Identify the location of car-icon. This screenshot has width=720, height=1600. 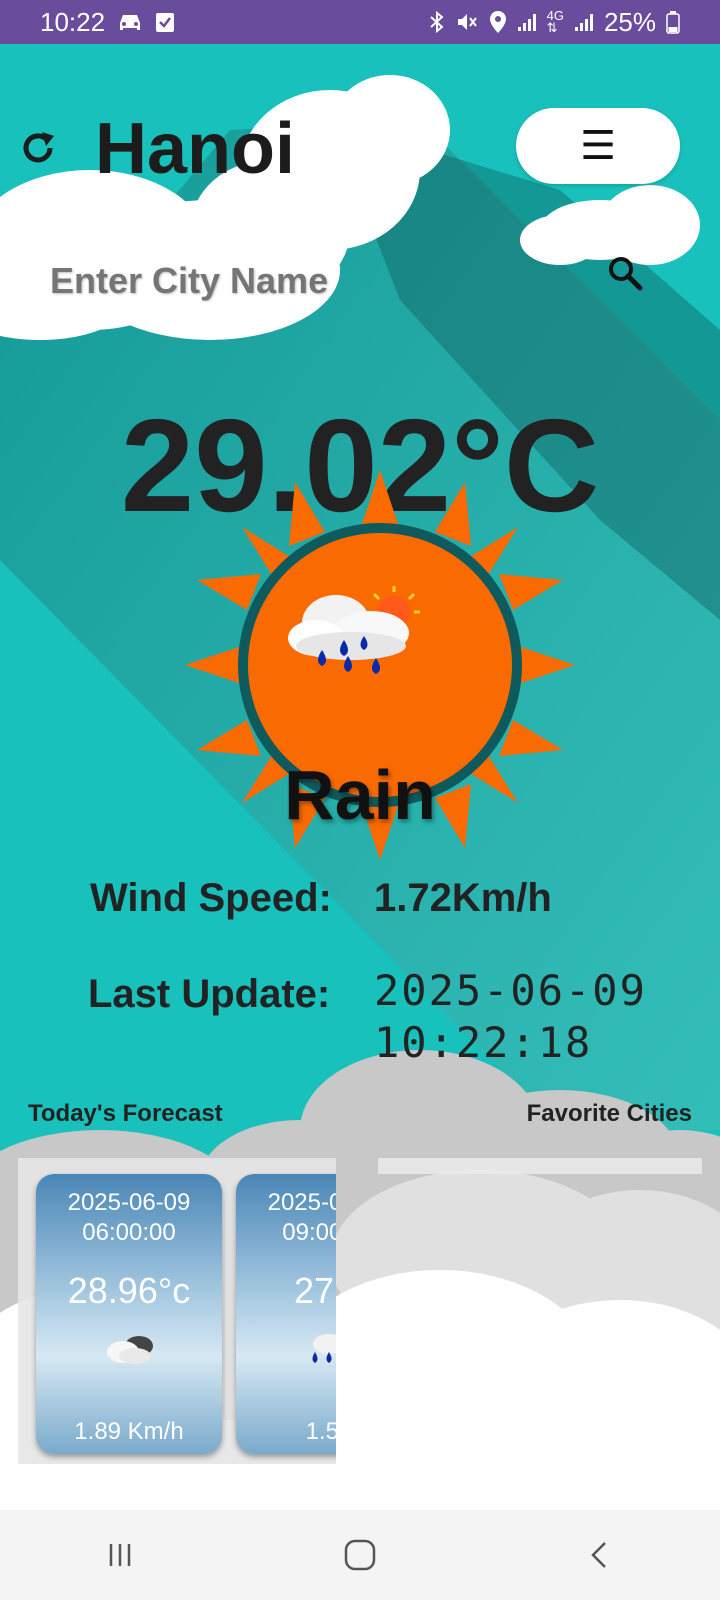
(130, 22).